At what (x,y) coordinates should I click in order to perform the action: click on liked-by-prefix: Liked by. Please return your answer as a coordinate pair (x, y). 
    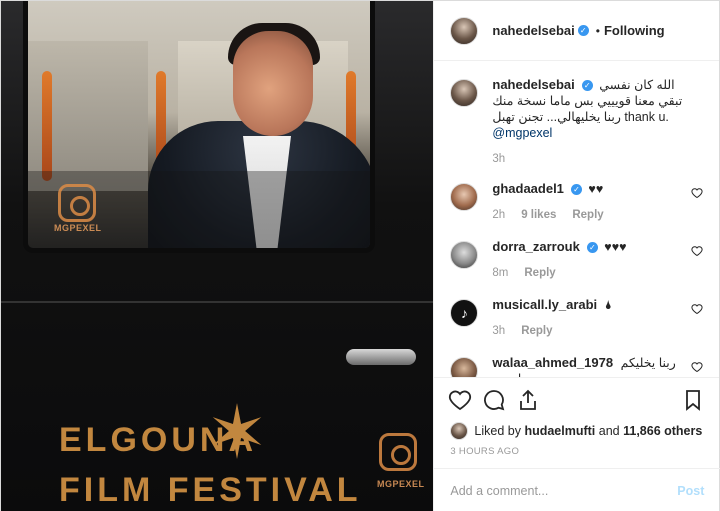
    Looking at the image, I should click on (497, 431).